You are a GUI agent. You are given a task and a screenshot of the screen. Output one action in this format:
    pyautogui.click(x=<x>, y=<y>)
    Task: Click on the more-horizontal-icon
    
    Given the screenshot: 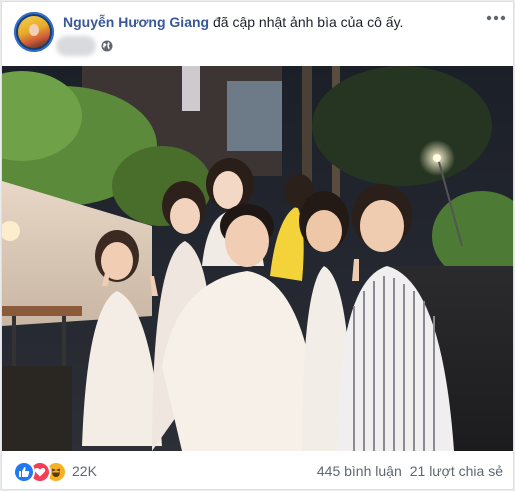 What is the action you would take?
    pyautogui.click(x=496, y=18)
    